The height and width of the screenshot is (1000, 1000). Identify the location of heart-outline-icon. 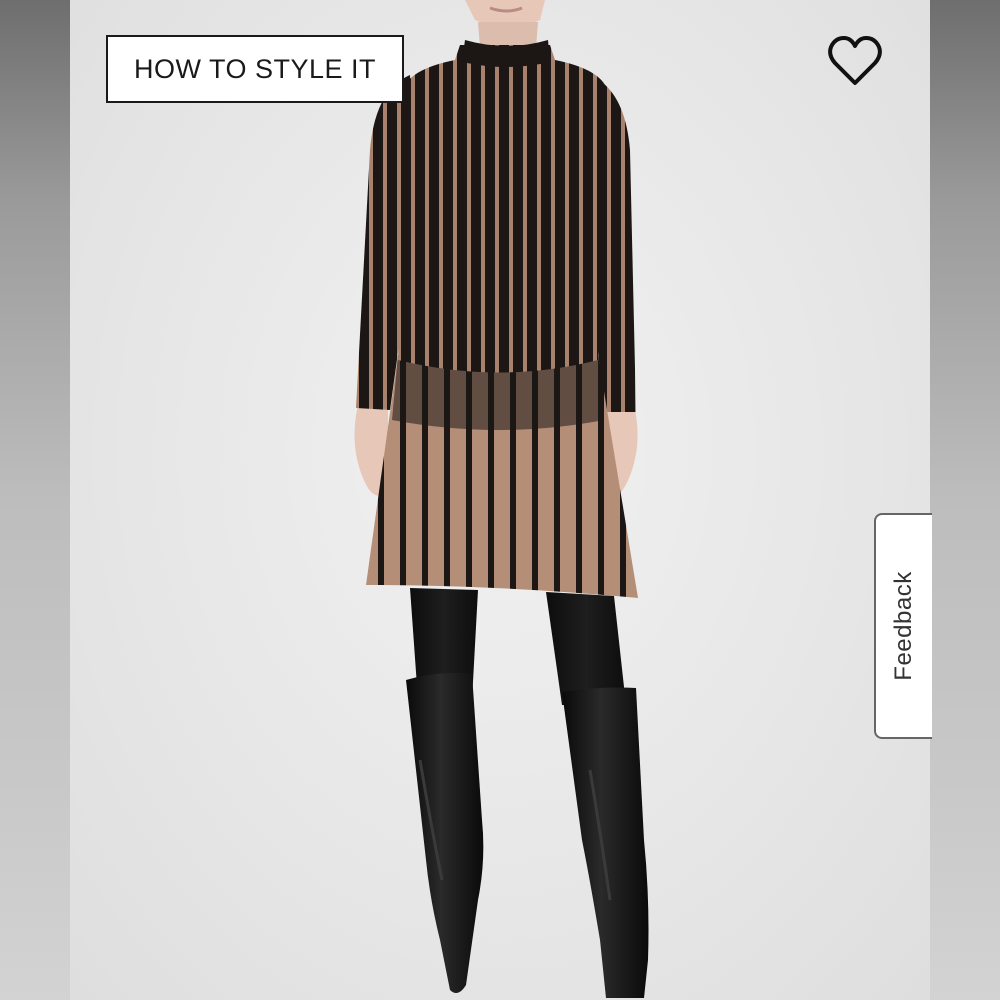
(855, 60).